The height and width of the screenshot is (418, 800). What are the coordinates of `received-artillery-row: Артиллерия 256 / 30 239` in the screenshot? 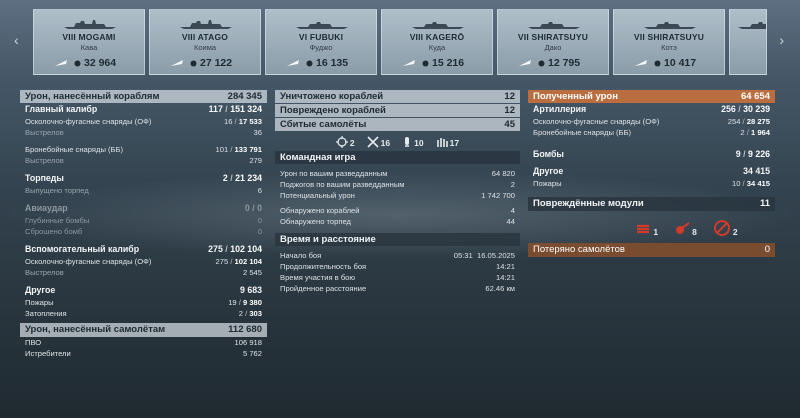 It's located at (651, 109).